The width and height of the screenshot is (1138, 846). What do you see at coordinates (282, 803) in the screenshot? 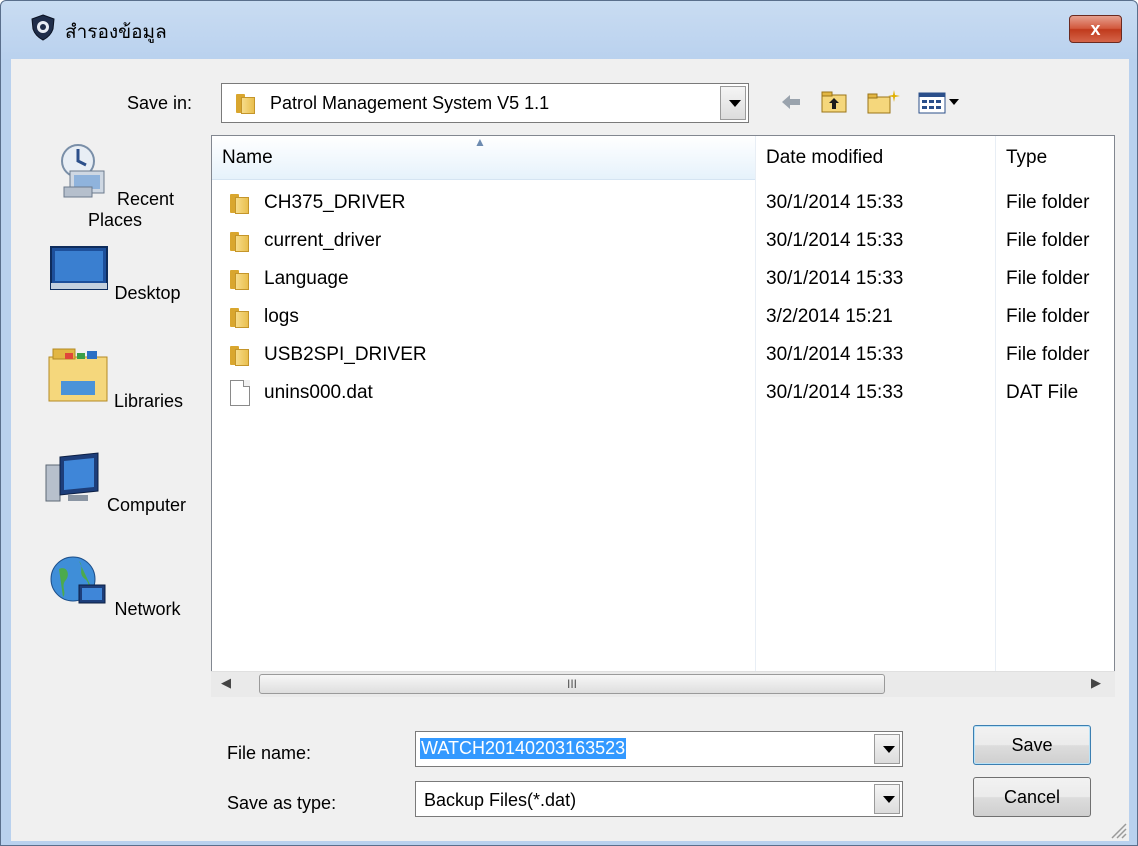
I see `save-as-type-label: Save as type:` at bounding box center [282, 803].